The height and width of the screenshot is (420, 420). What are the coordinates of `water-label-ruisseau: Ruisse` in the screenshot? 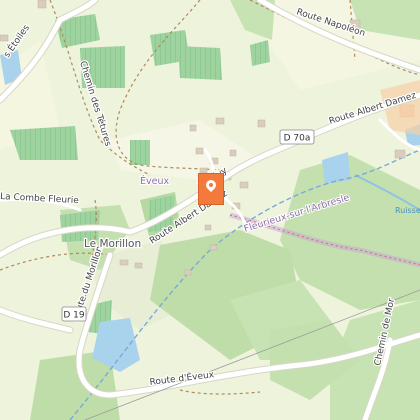 It's located at (407, 210).